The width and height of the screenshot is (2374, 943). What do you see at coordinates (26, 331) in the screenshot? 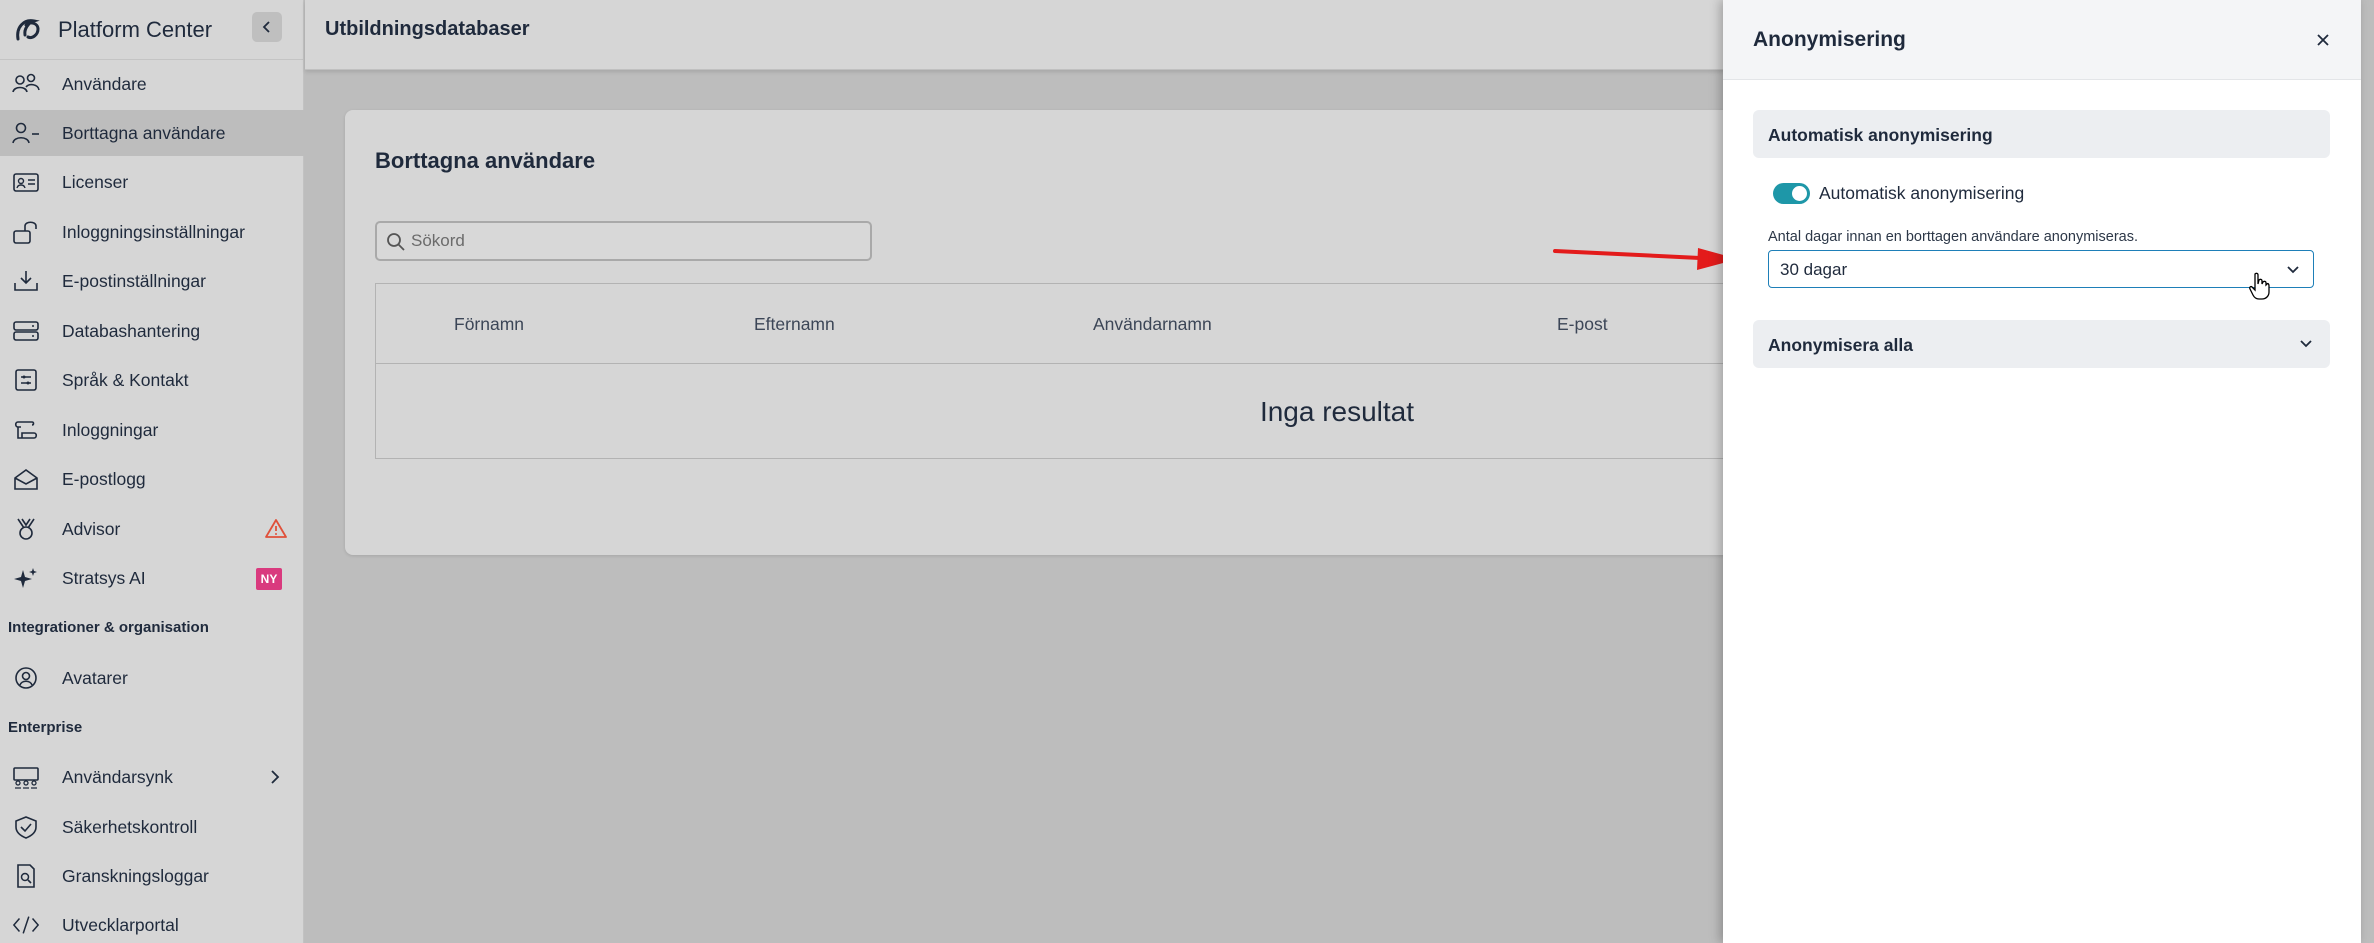
I see `server-icon` at bounding box center [26, 331].